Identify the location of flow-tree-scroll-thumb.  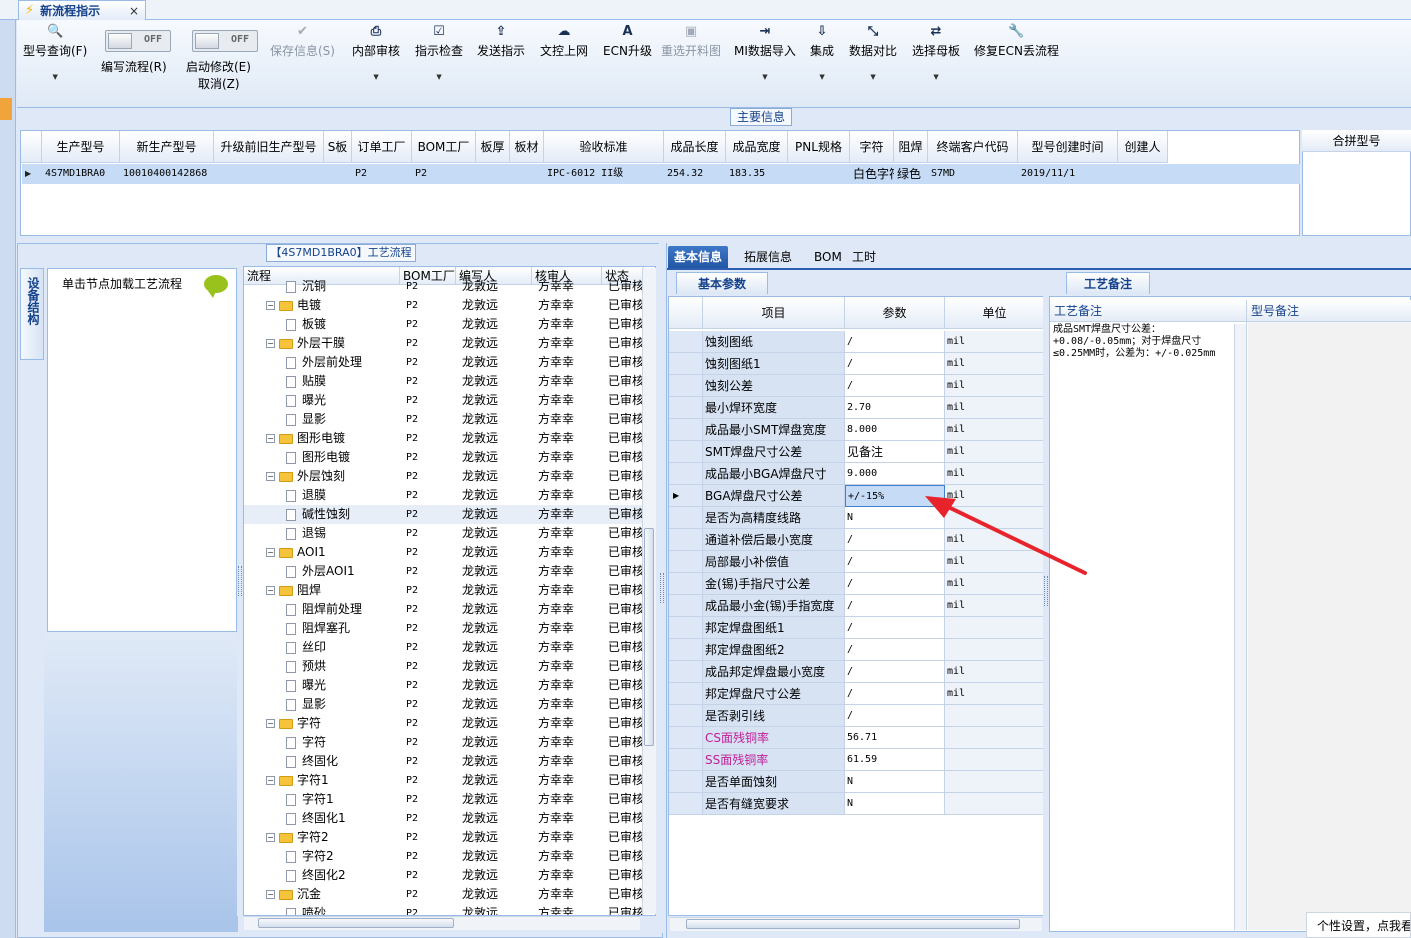
(649, 637).